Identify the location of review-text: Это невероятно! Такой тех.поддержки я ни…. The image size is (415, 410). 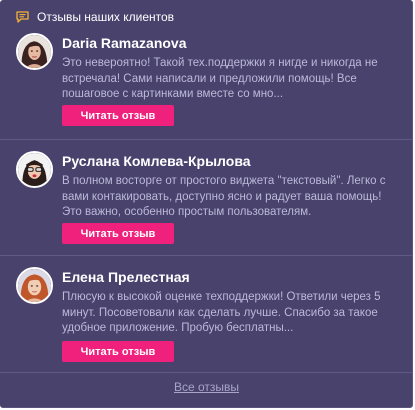
(220, 79).